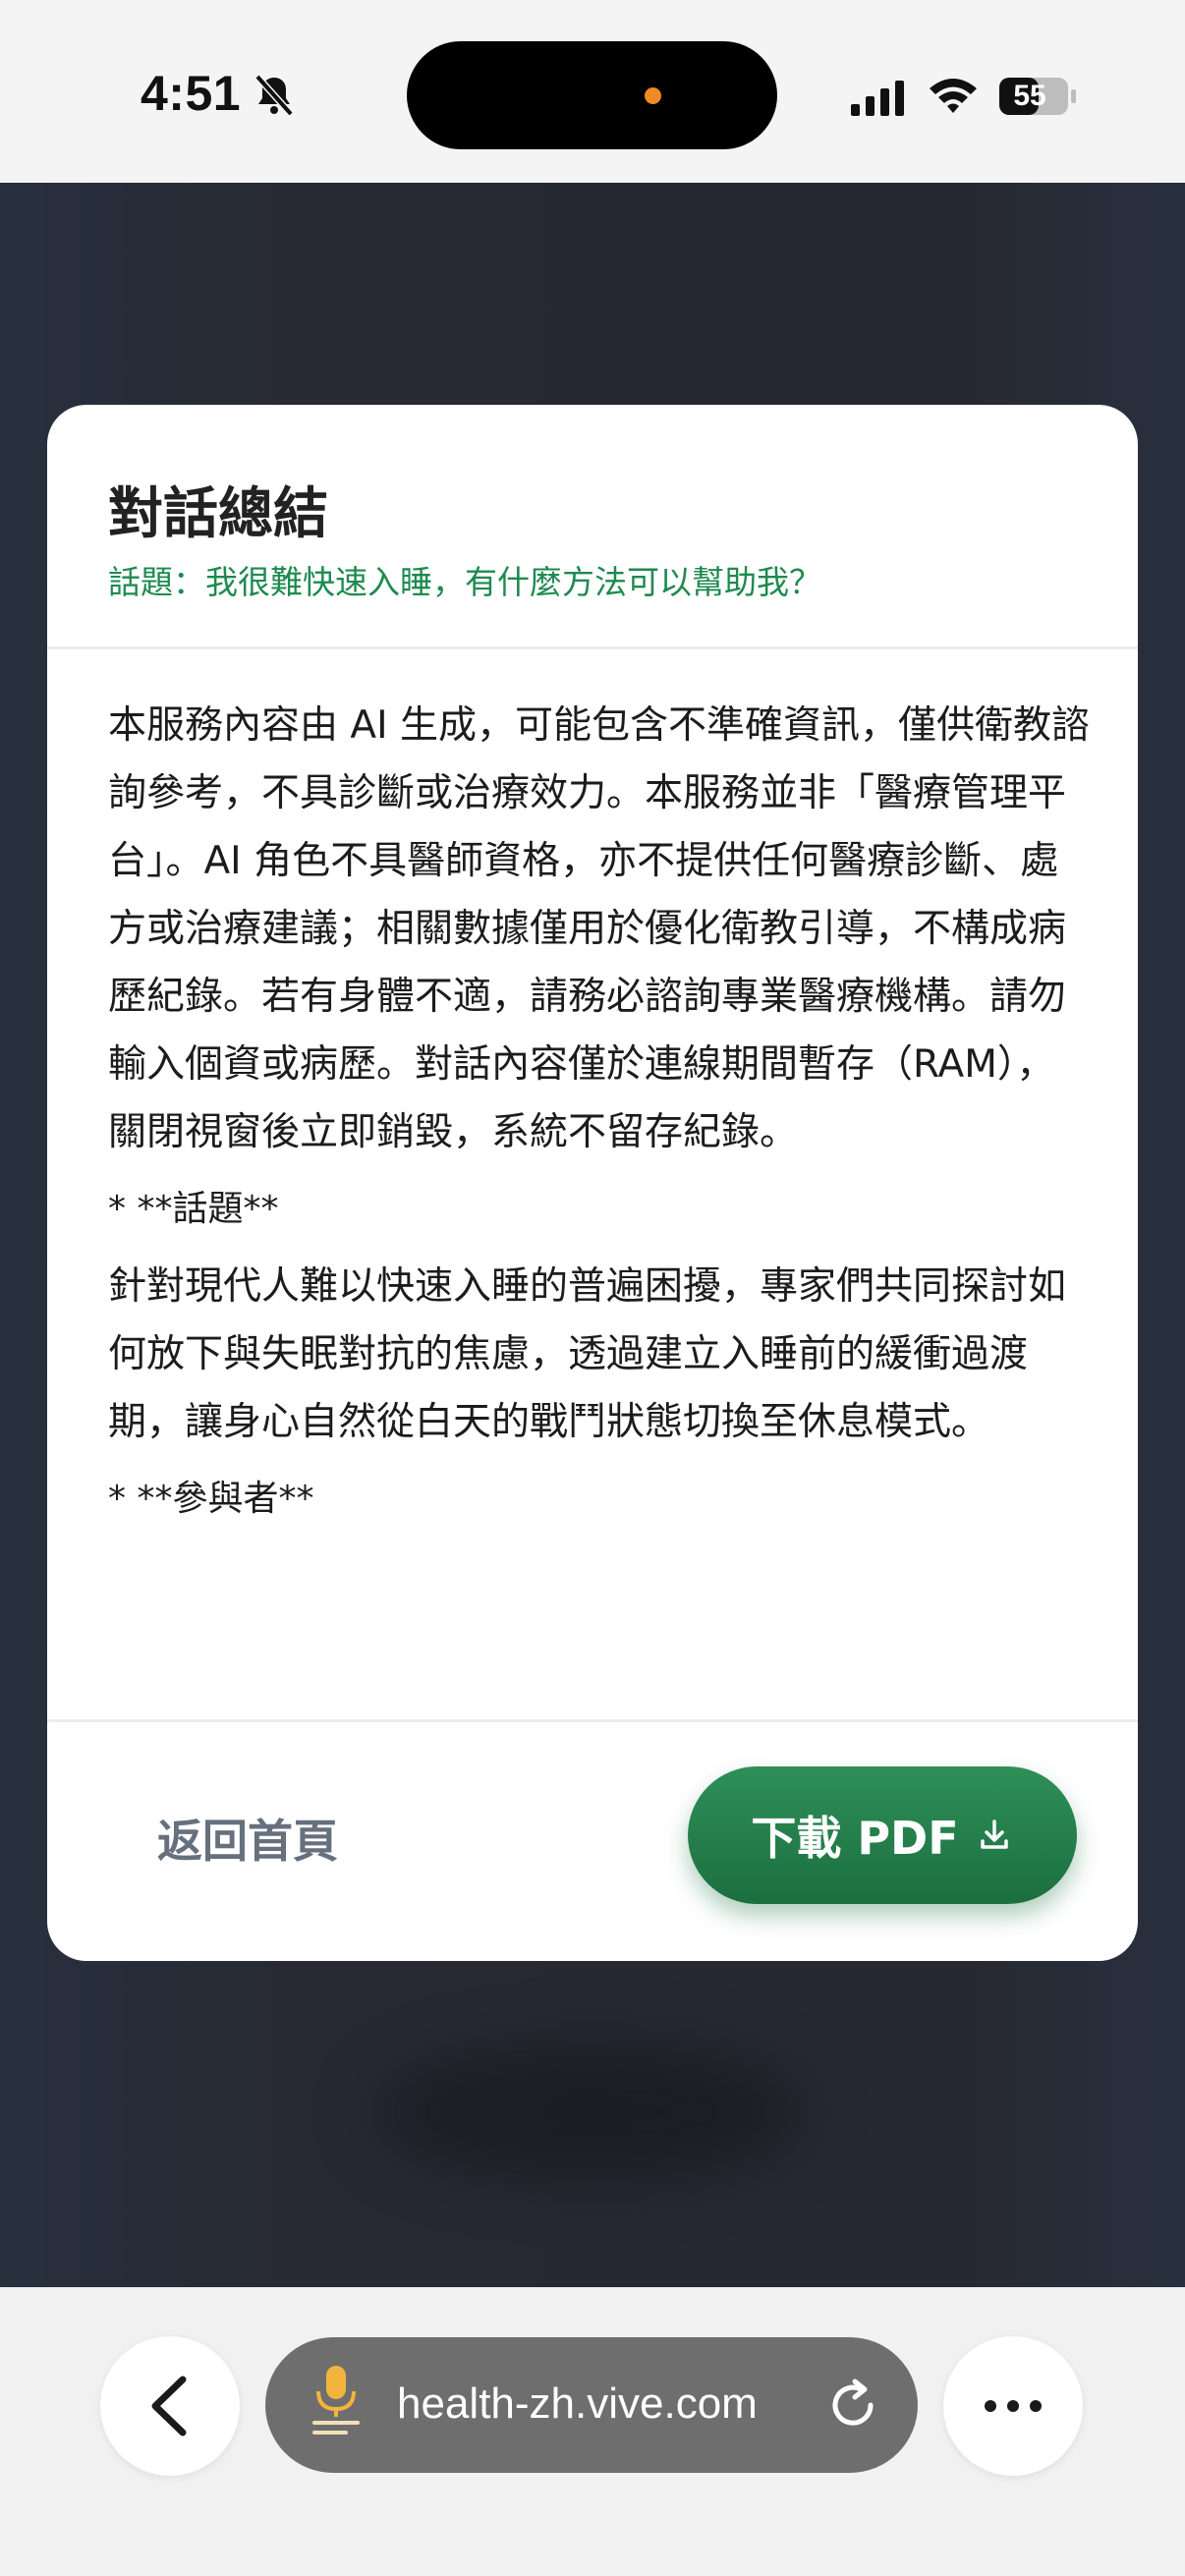 The height and width of the screenshot is (2576, 1185). What do you see at coordinates (852, 2405) in the screenshot?
I see `reload-icon` at bounding box center [852, 2405].